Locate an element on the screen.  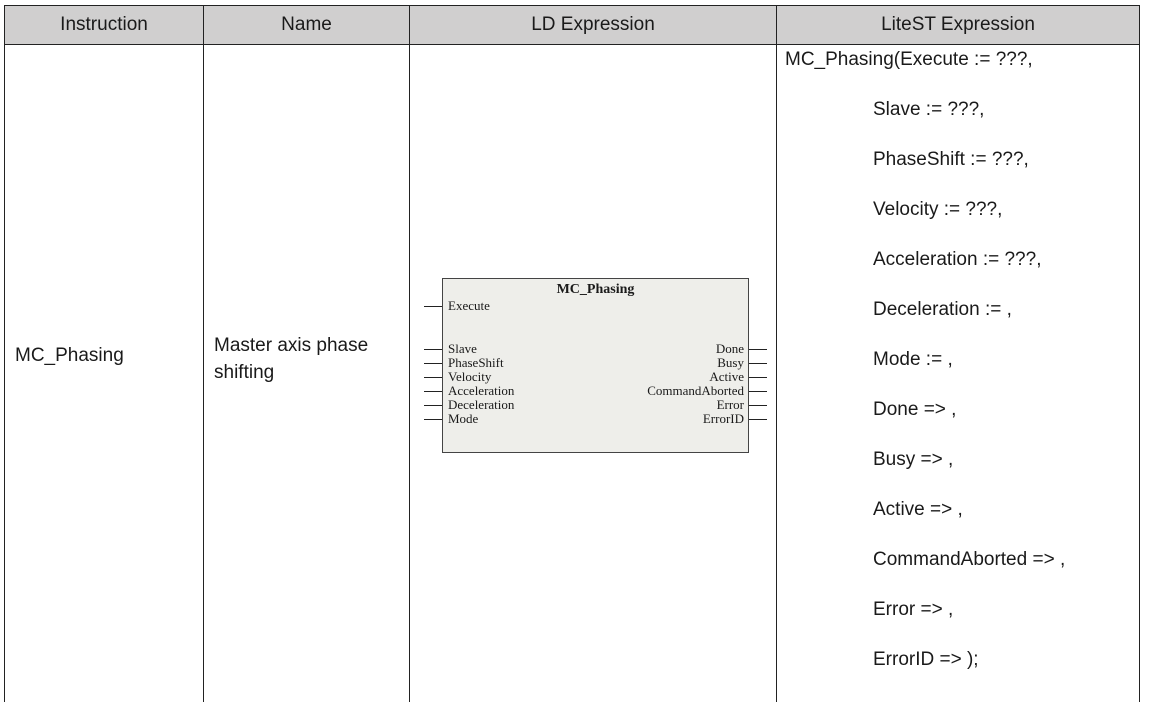
ld-input-execute: Execute is located at coordinates (469, 305).